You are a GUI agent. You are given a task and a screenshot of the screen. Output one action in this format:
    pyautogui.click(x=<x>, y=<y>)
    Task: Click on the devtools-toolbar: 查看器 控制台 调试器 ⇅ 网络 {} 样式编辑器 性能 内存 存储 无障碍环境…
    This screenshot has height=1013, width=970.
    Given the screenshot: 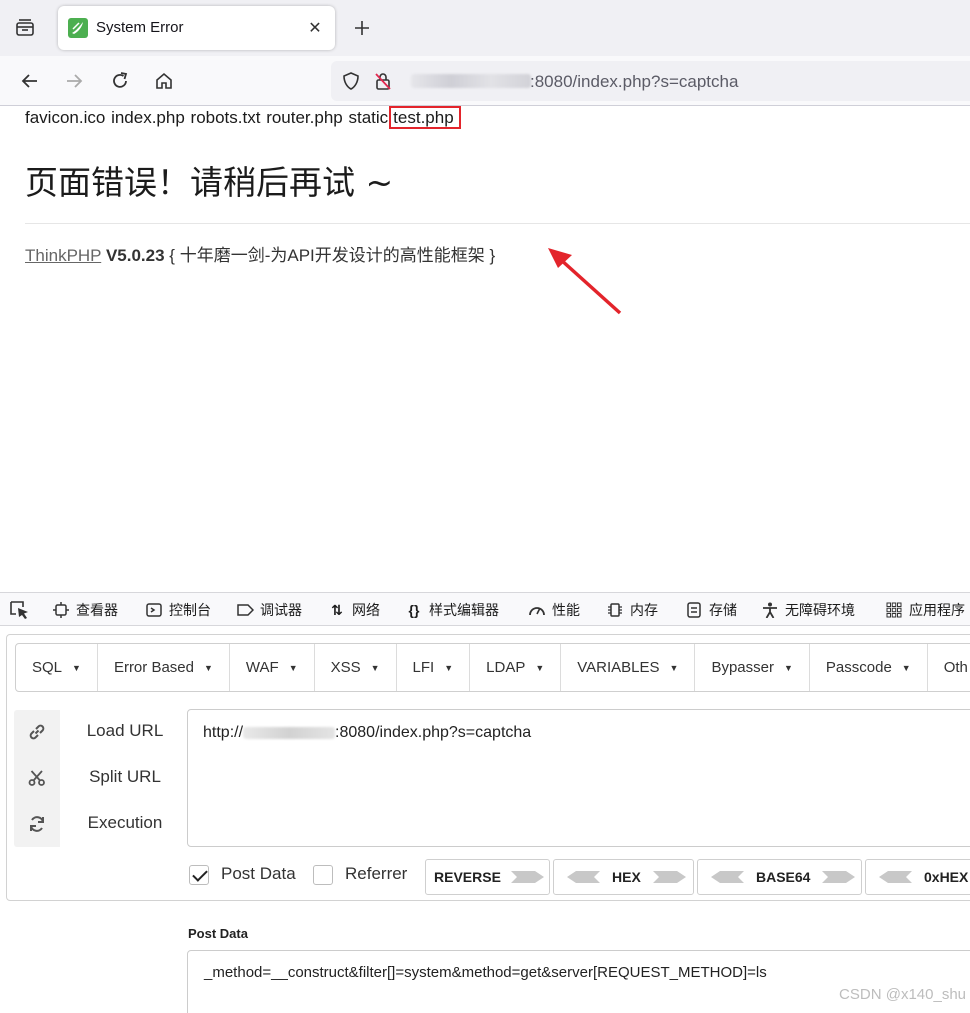 What is the action you would take?
    pyautogui.click(x=485, y=609)
    